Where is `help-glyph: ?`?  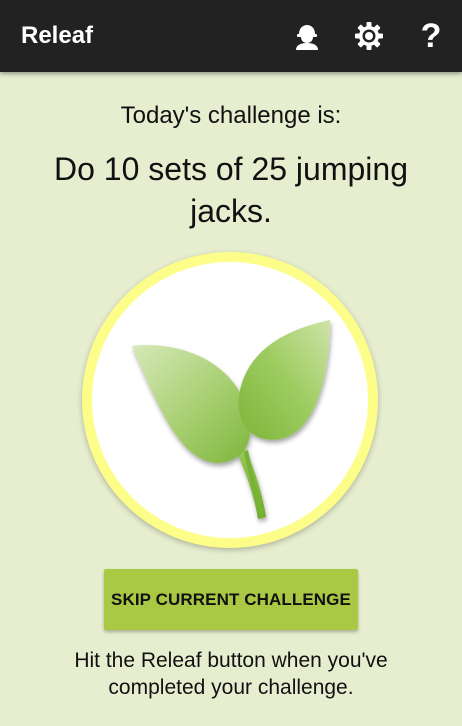 help-glyph: ? is located at coordinates (431, 36).